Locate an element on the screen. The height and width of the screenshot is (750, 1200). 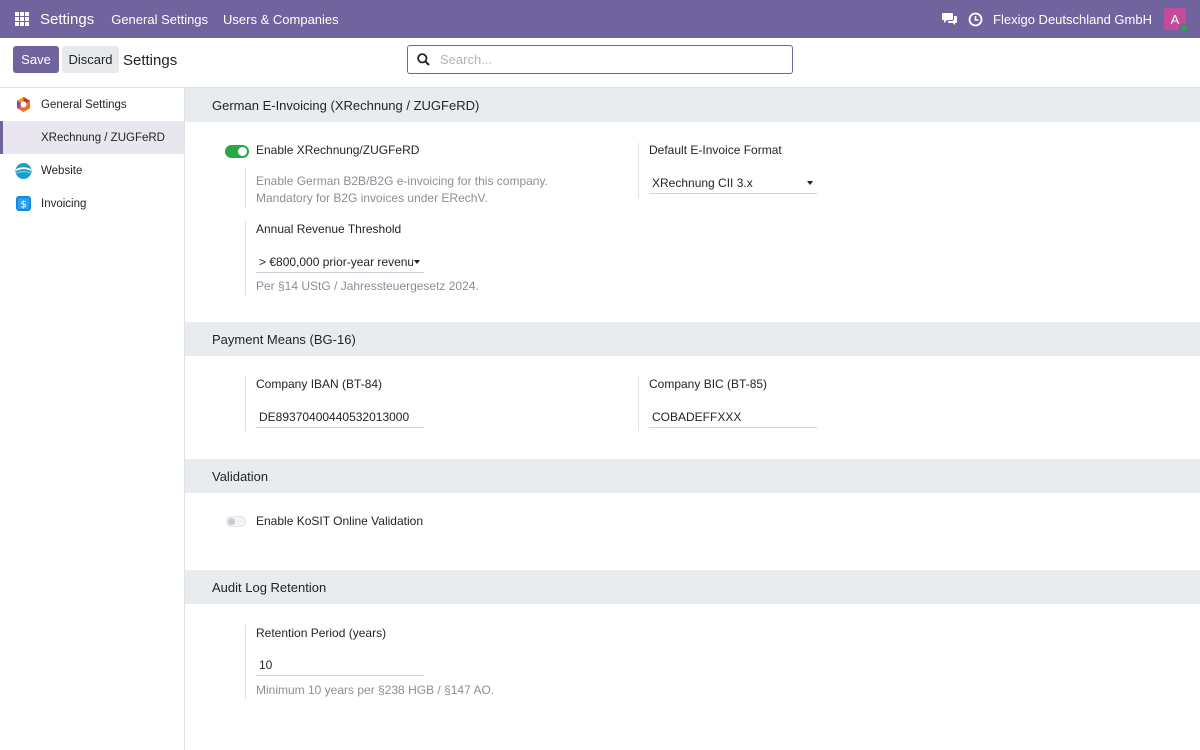
website-icon is located at coordinates (23, 170).